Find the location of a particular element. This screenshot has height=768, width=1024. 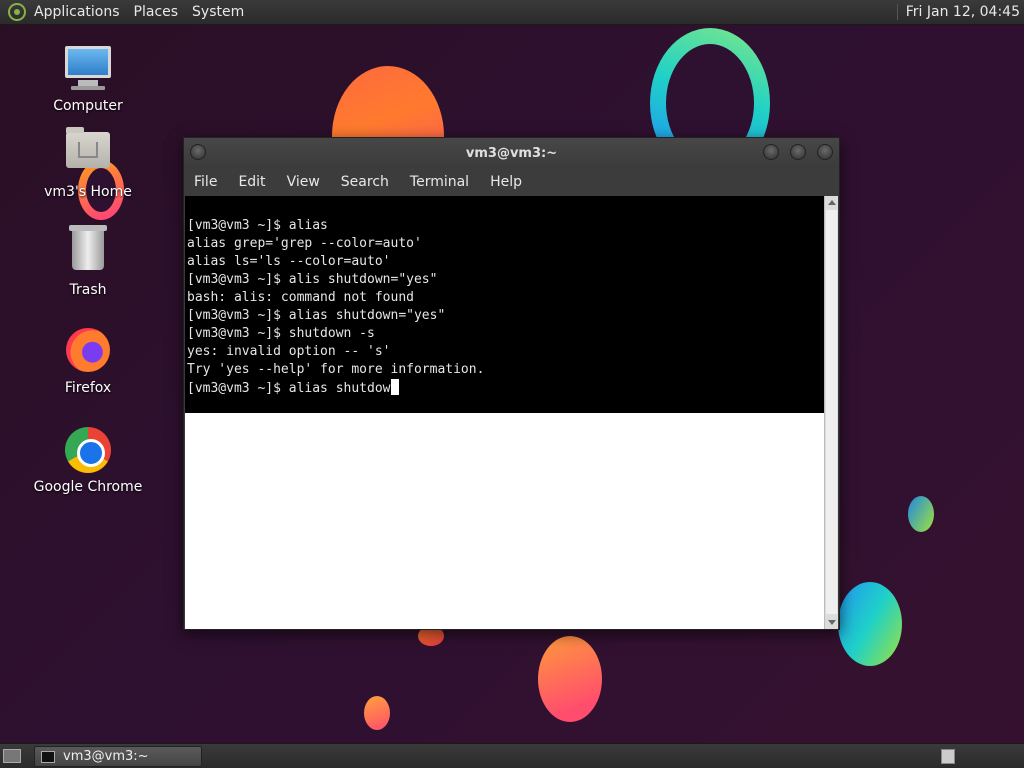

scroll-down-icon is located at coordinates (832, 622).